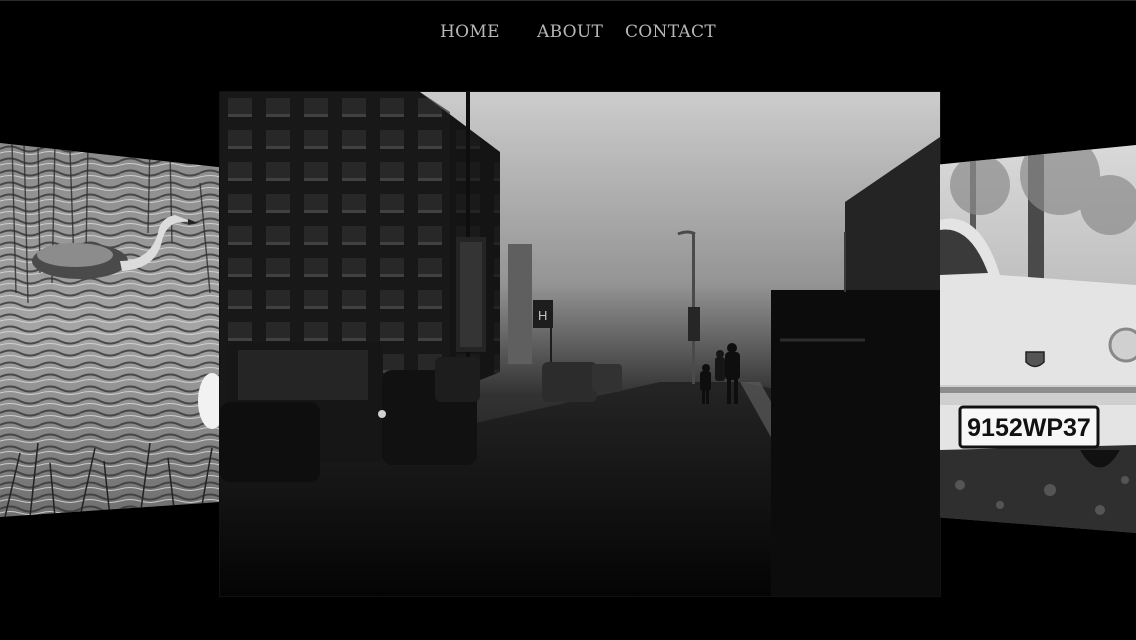 The height and width of the screenshot is (640, 1136). I want to click on carousel-slide-next: 9152WP37, so click(1038, 339).